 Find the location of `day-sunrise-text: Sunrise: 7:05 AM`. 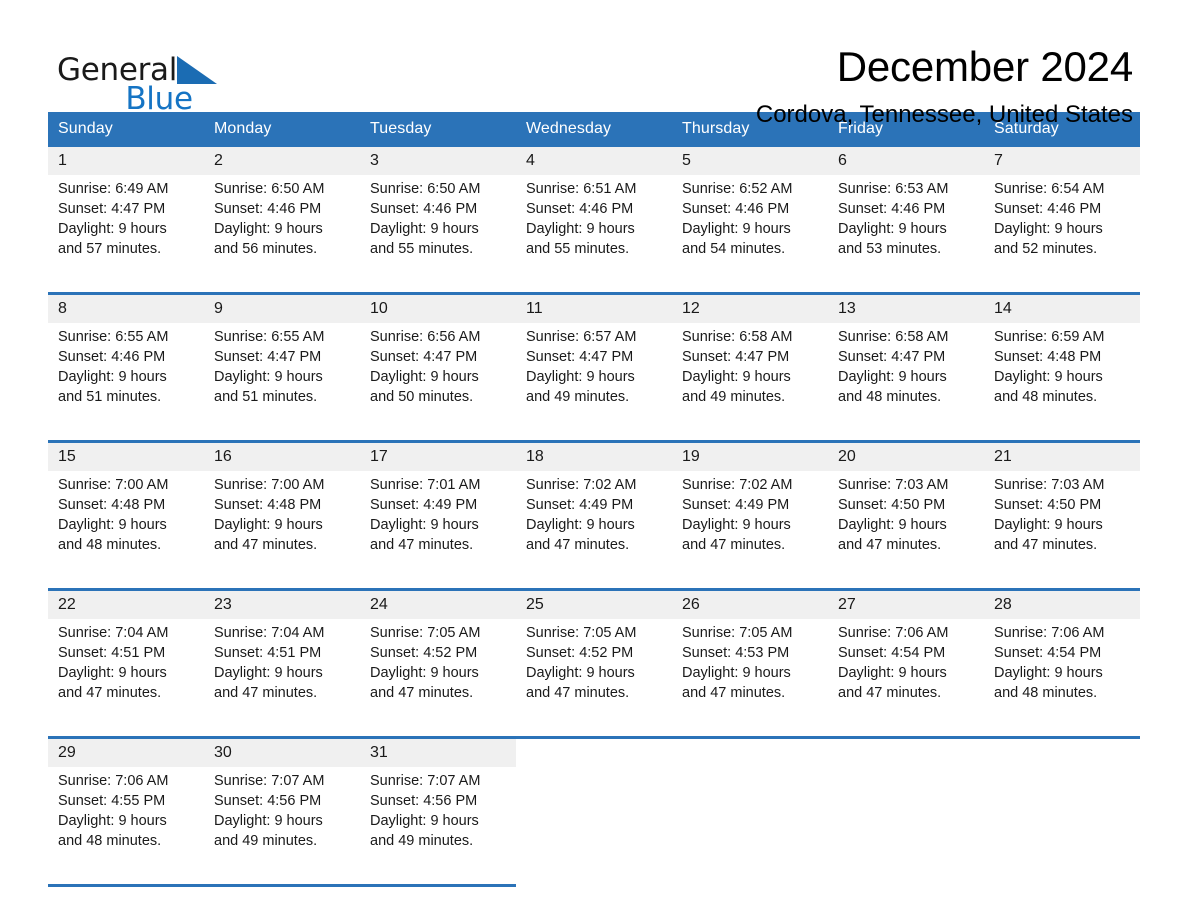

day-sunrise-text: Sunrise: 7:05 AM is located at coordinates (425, 633).